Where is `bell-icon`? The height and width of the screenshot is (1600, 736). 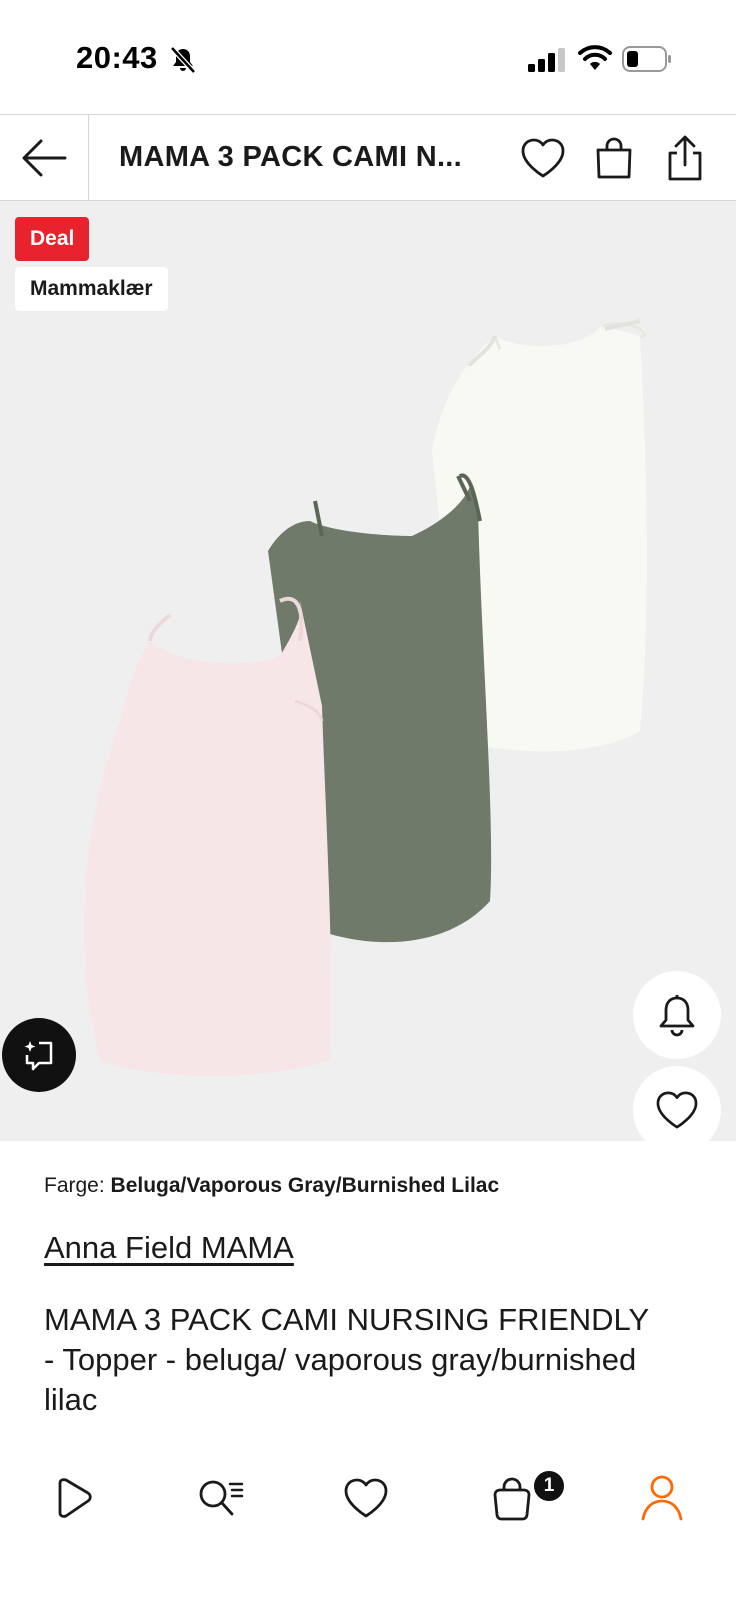
bell-icon is located at coordinates (677, 1016).